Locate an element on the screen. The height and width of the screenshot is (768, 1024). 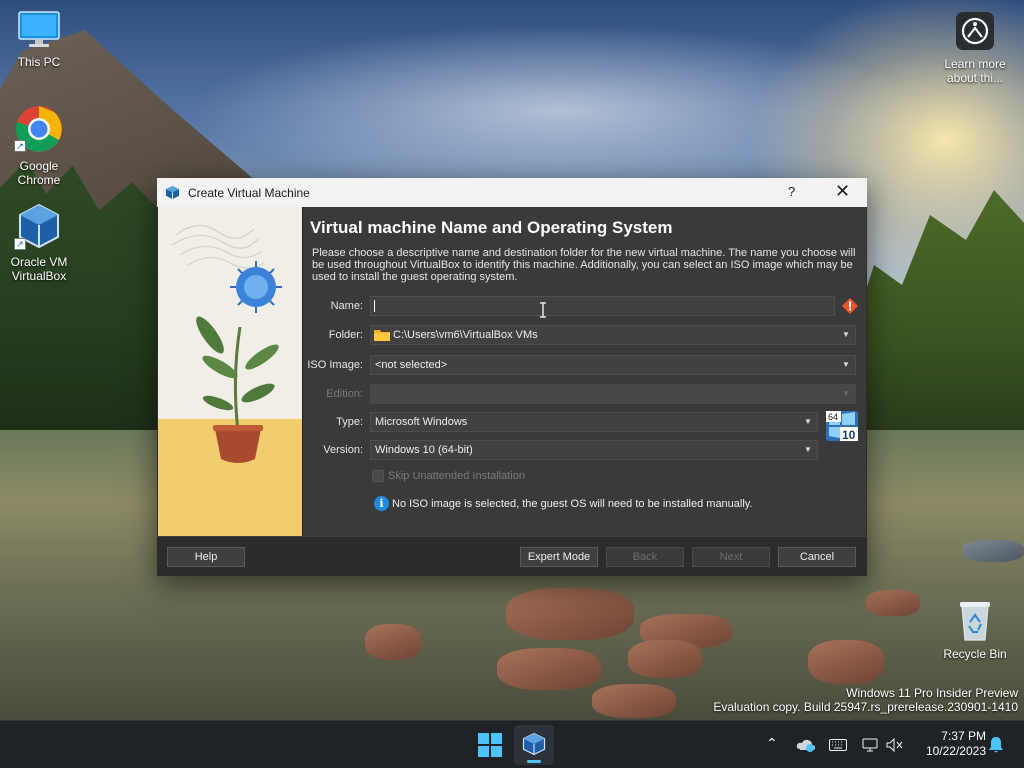
taskbar-virtualbox-button is located at coordinates (534, 745).